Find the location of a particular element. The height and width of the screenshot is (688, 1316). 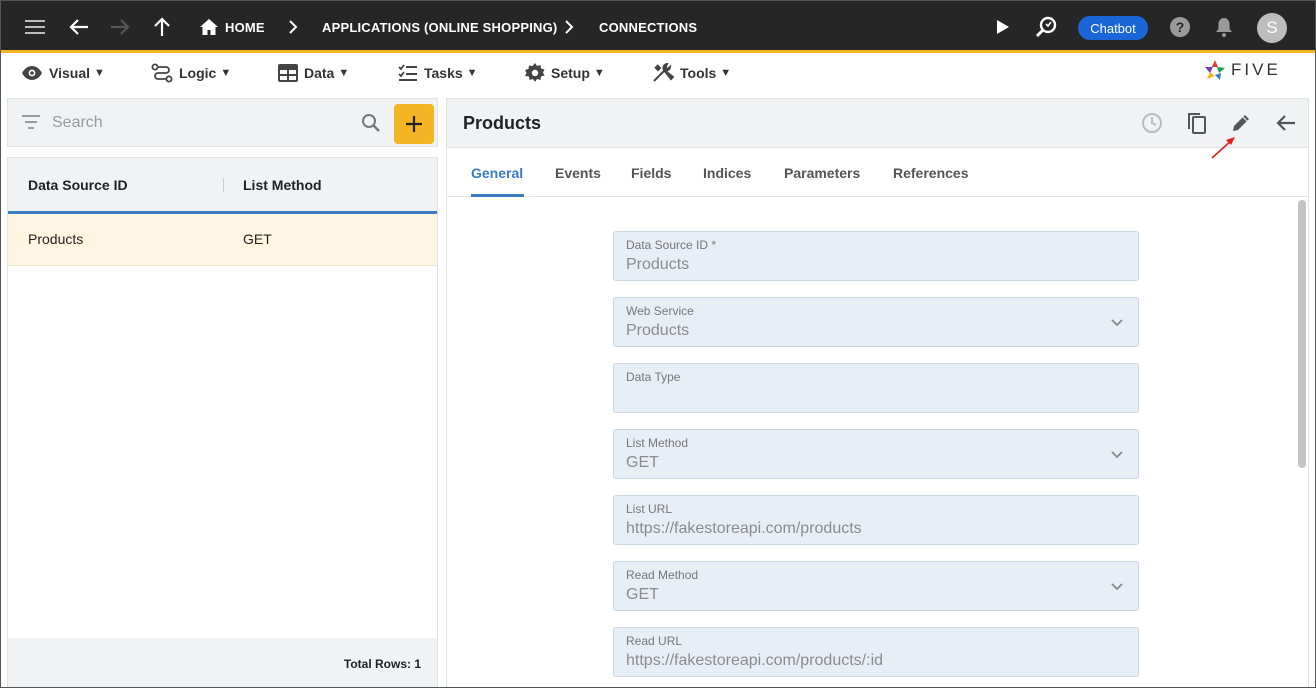

field-value: https://fakestoreapi.com/products is located at coordinates (744, 528).